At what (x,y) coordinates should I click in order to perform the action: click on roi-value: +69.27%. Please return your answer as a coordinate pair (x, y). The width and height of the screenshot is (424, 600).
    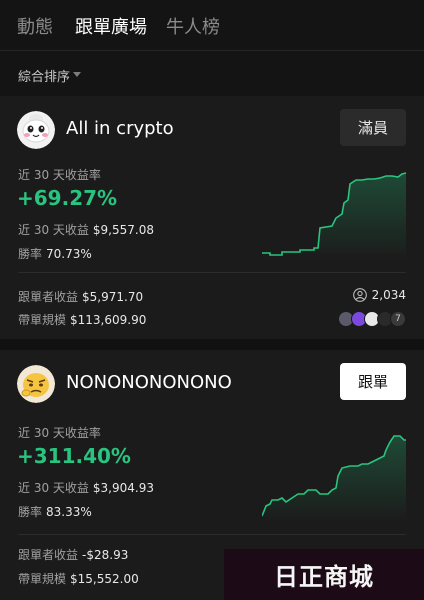
    Looking at the image, I should click on (67, 198).